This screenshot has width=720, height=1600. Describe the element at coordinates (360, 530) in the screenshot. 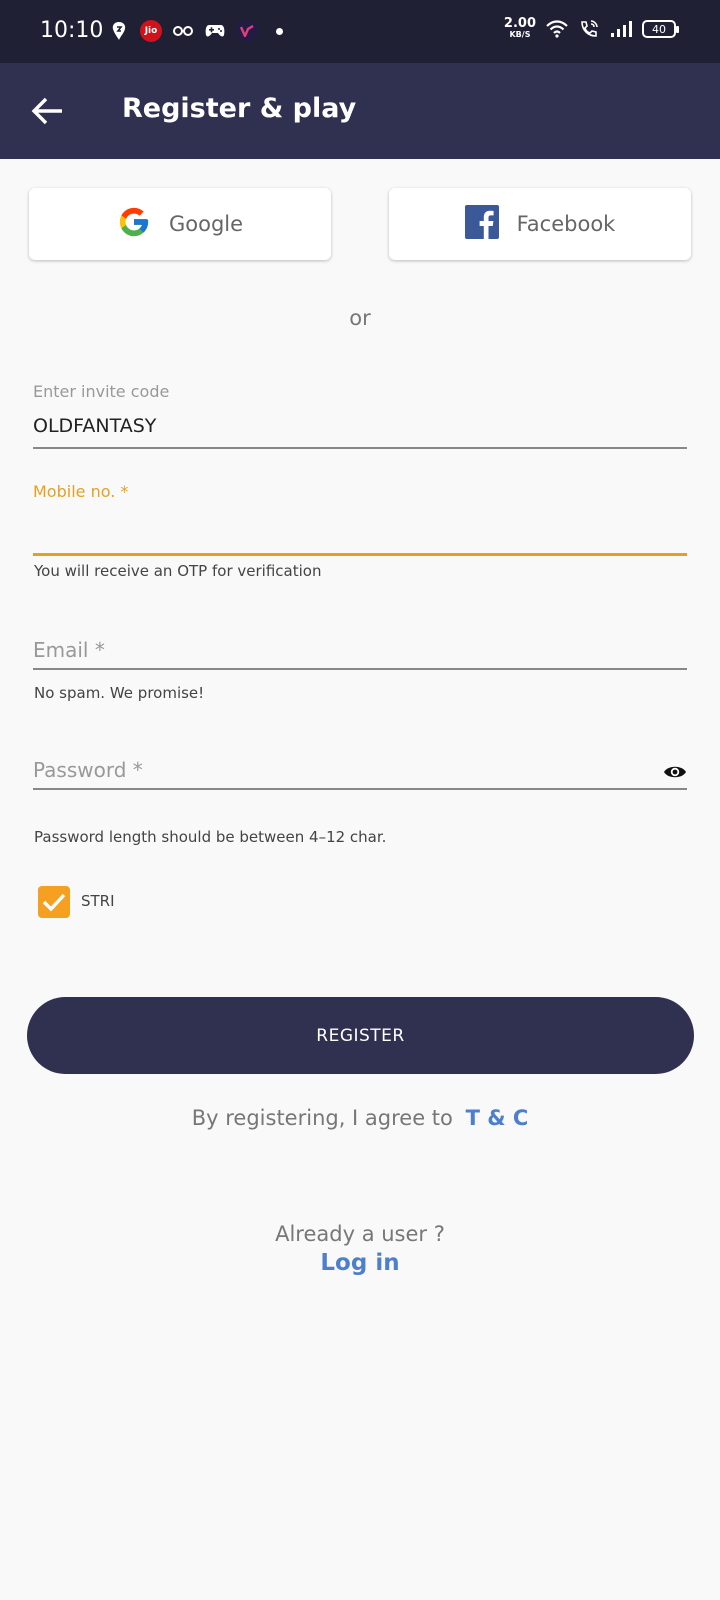

I see `mobile-number-input` at that location.